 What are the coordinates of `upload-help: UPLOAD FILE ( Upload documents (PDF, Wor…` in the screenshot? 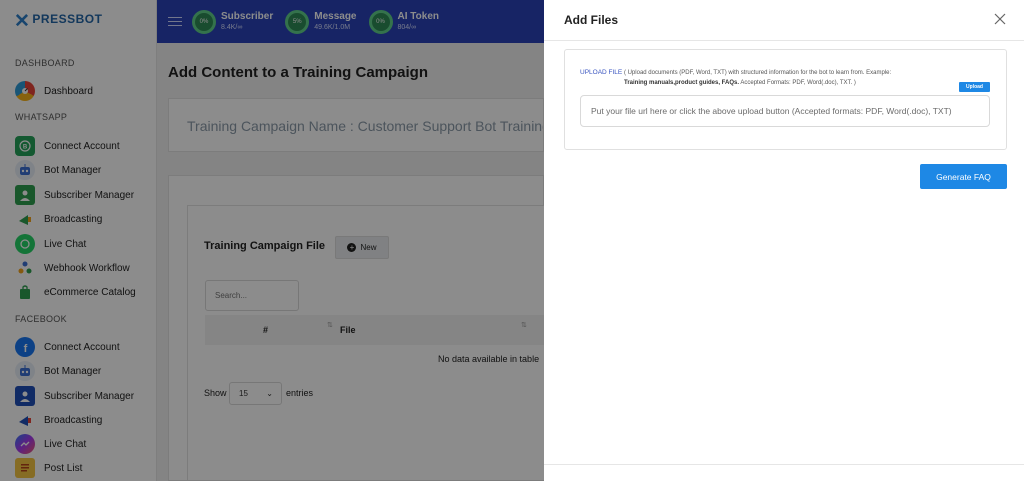 It's located at (785, 78).